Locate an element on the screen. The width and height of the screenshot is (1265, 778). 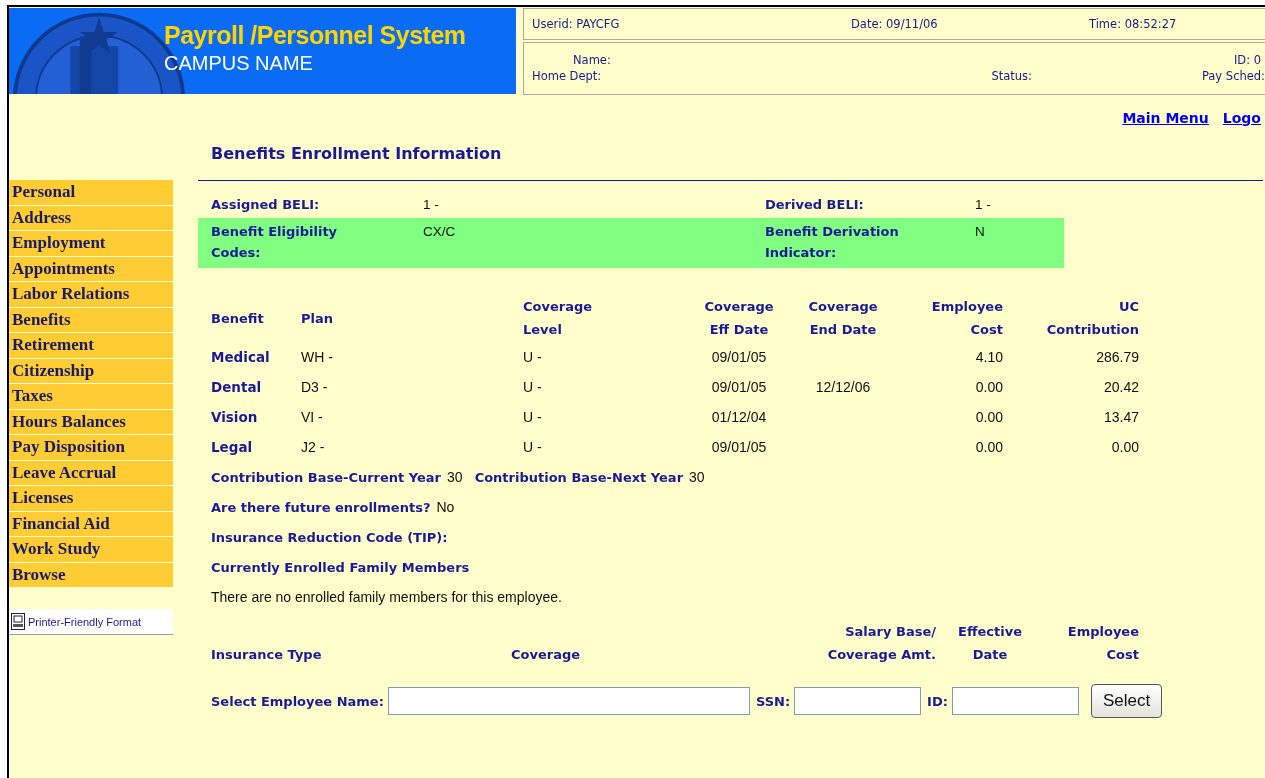
column-header: Coverage Eff Date is located at coordinates (739, 318).